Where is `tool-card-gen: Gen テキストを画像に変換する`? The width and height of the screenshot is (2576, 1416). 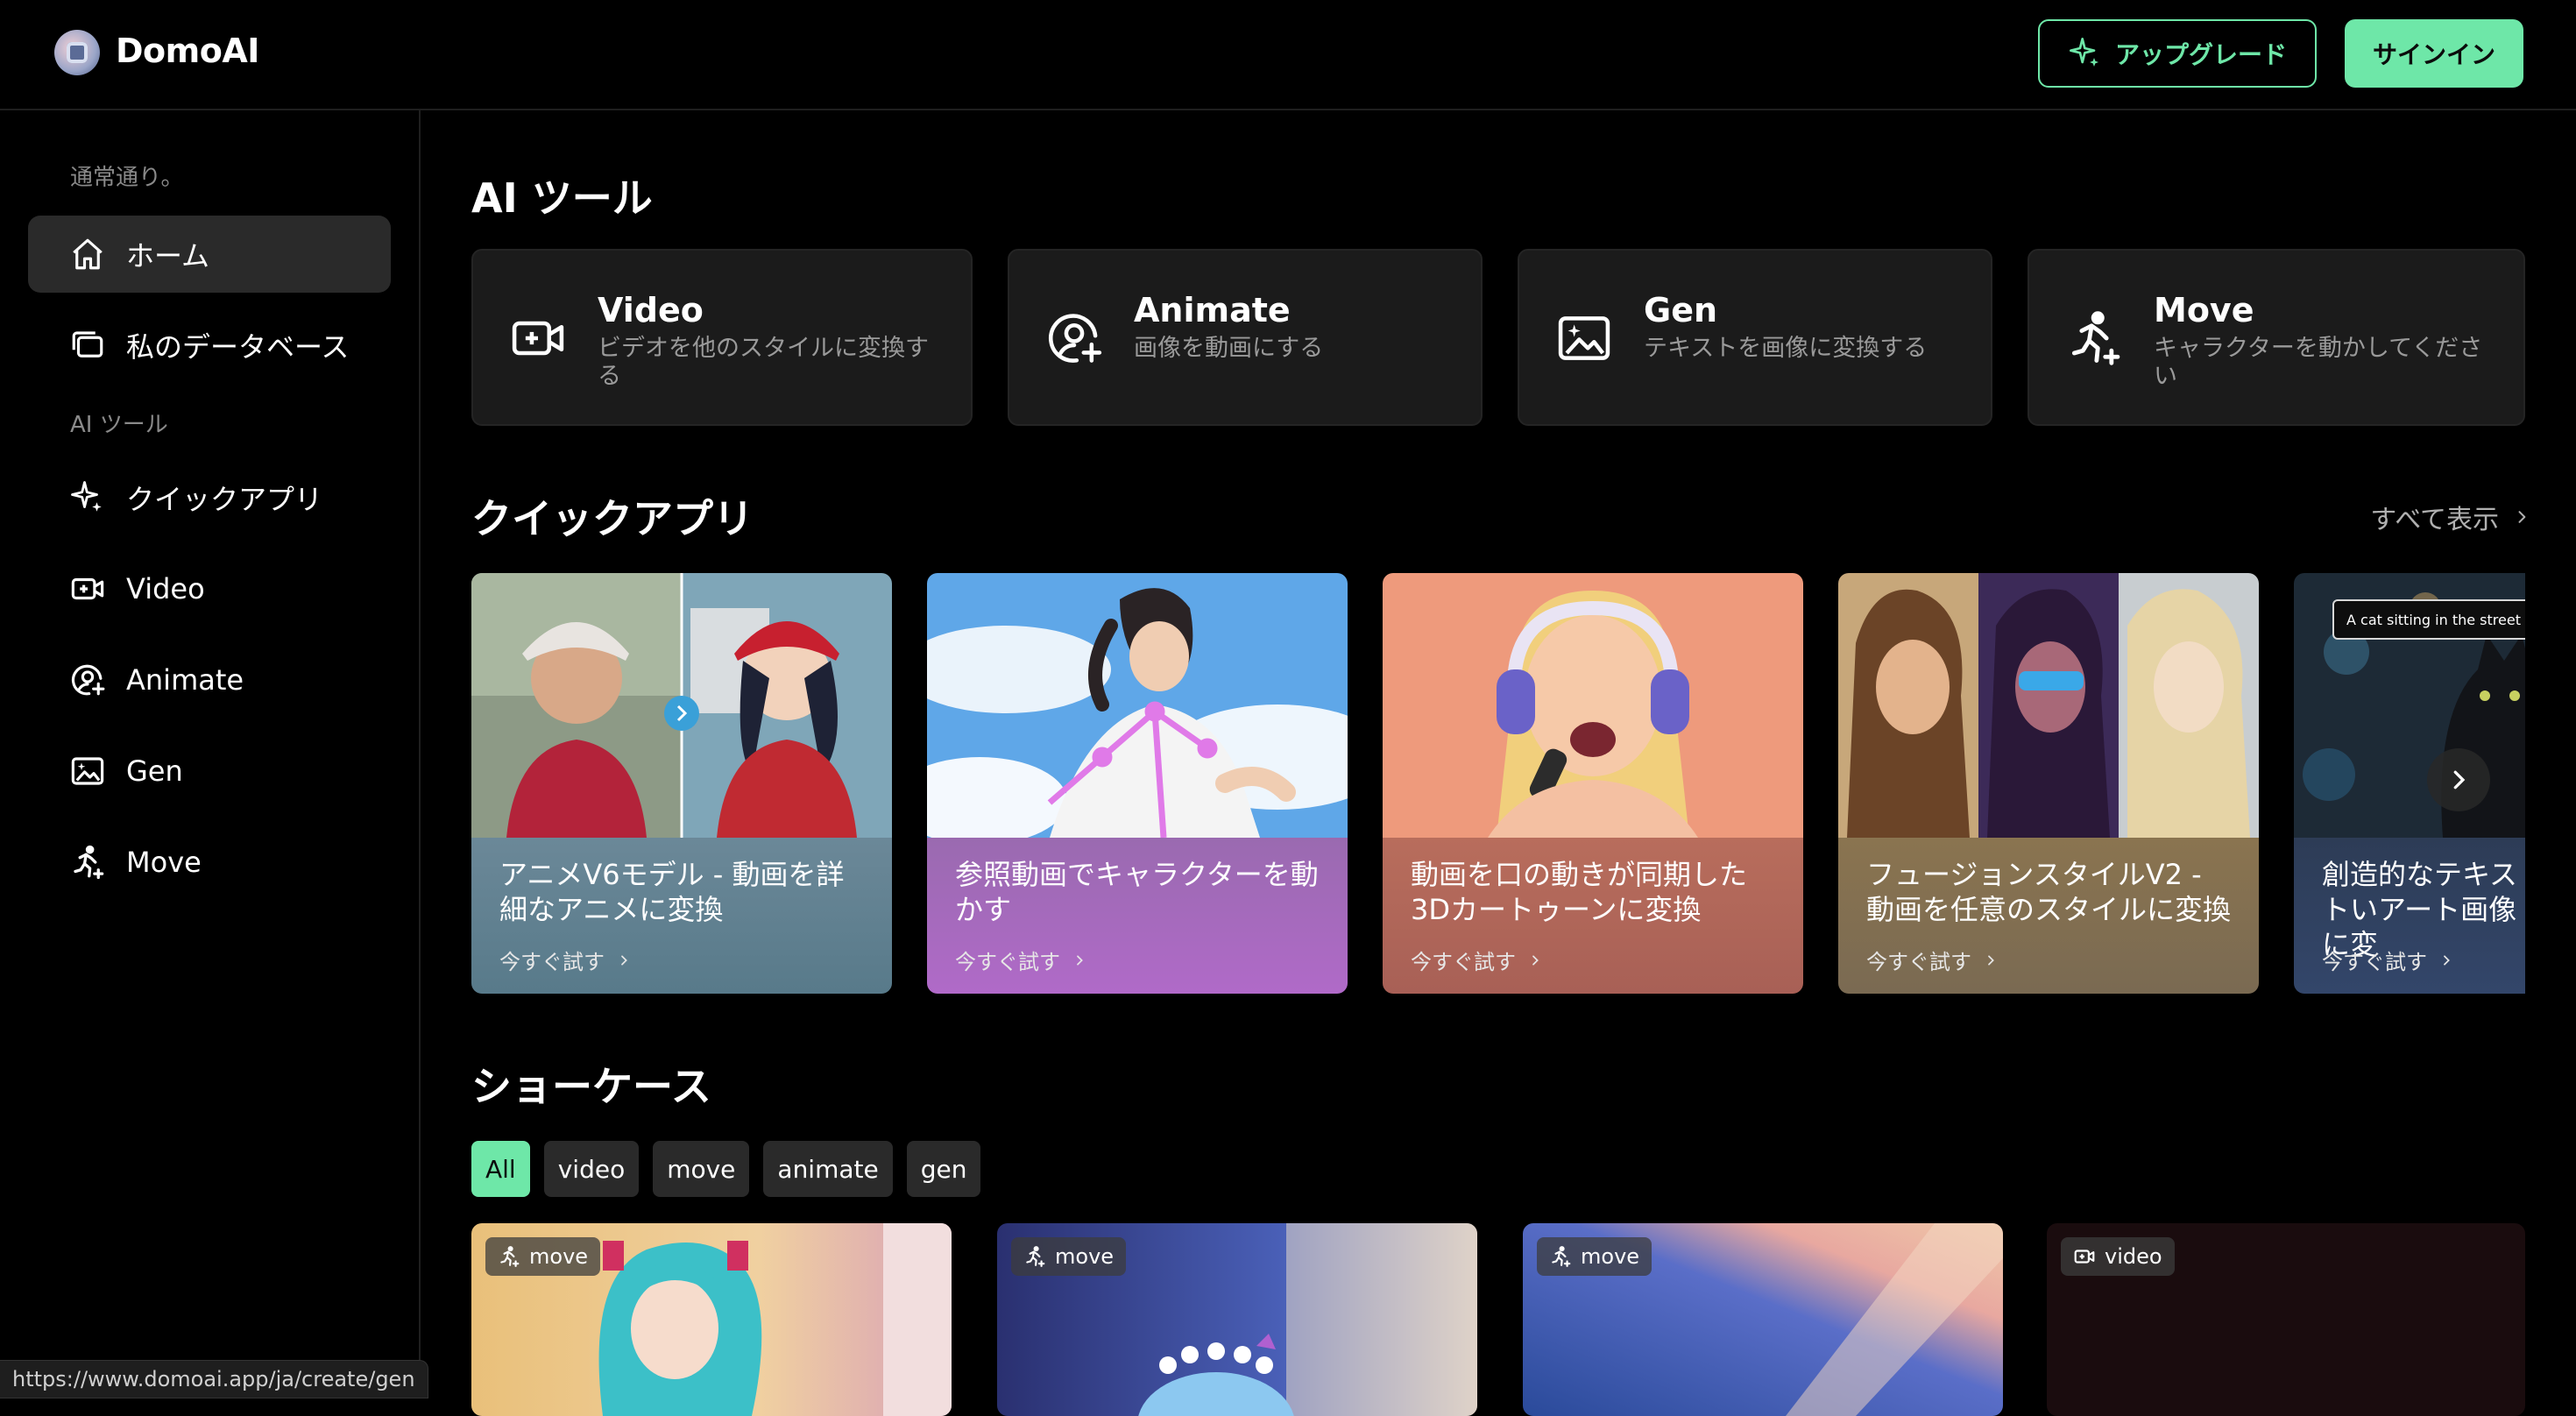 tool-card-gen: Gen テキストを画像に変換する is located at coordinates (1755, 337).